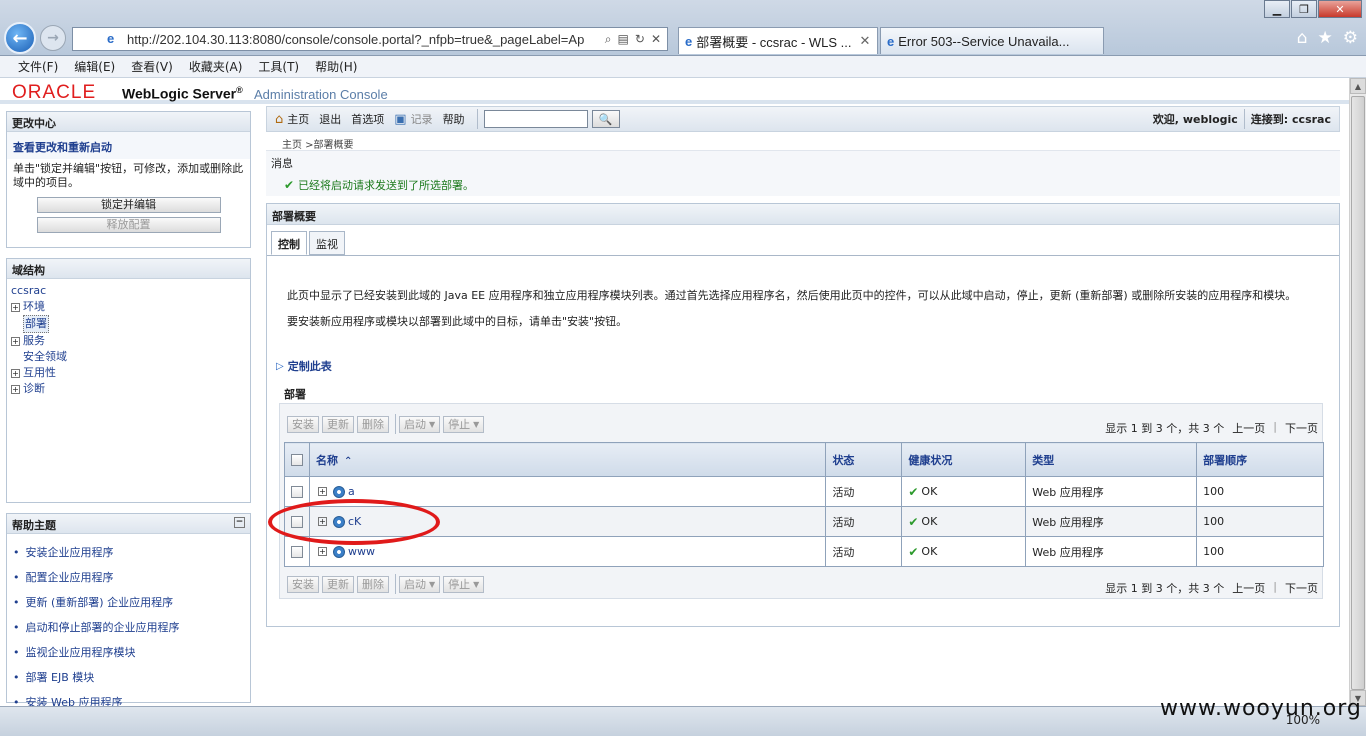 The width and height of the screenshot is (1366, 736). Describe the element at coordinates (1325, 38) in the screenshot. I see `favorites-icon: ★` at that location.